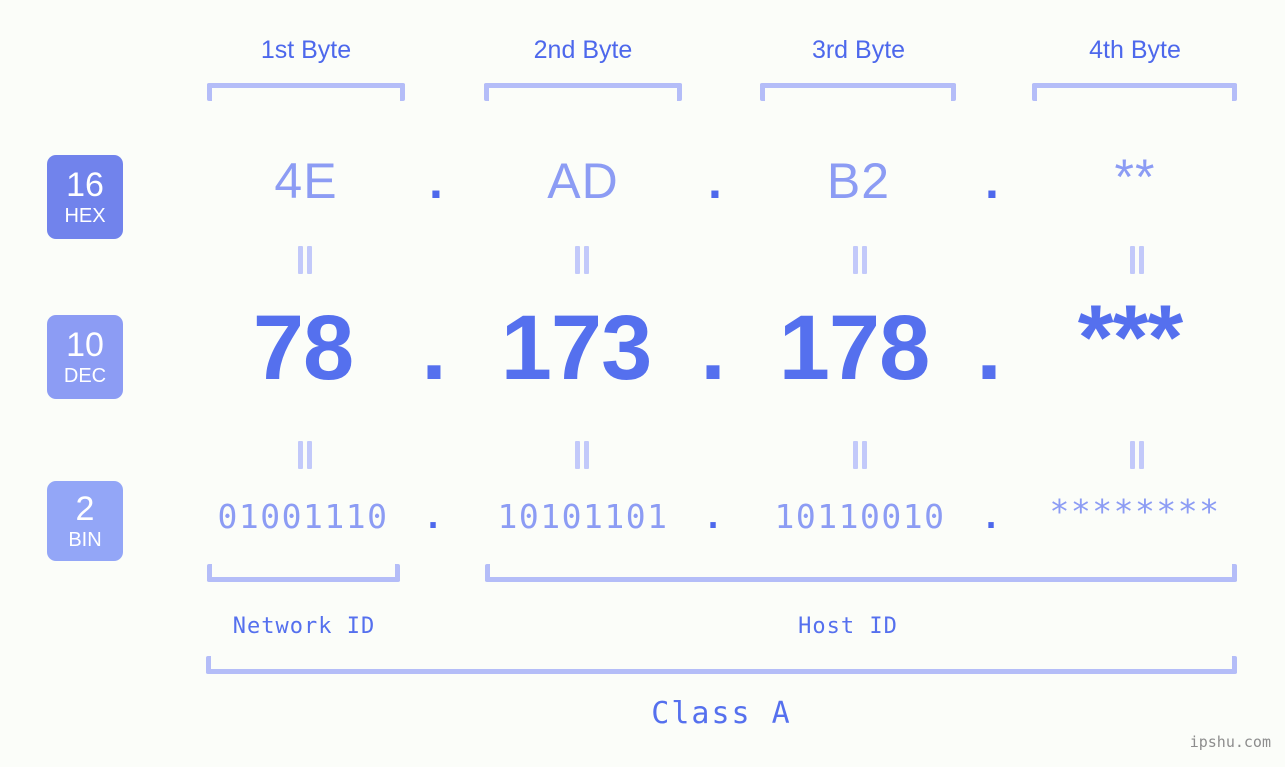 This screenshot has width=1285, height=767. Describe the element at coordinates (85, 216) in the screenshot. I see `base-badge-hex-name: HEX` at that location.